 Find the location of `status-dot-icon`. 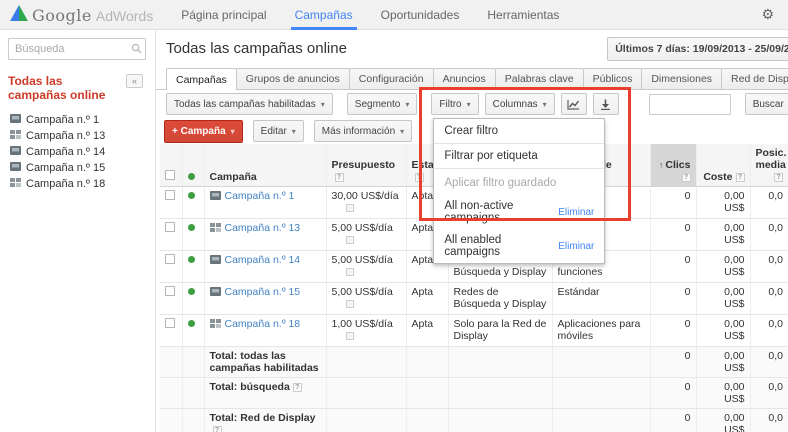

status-dot-icon is located at coordinates (191, 176).